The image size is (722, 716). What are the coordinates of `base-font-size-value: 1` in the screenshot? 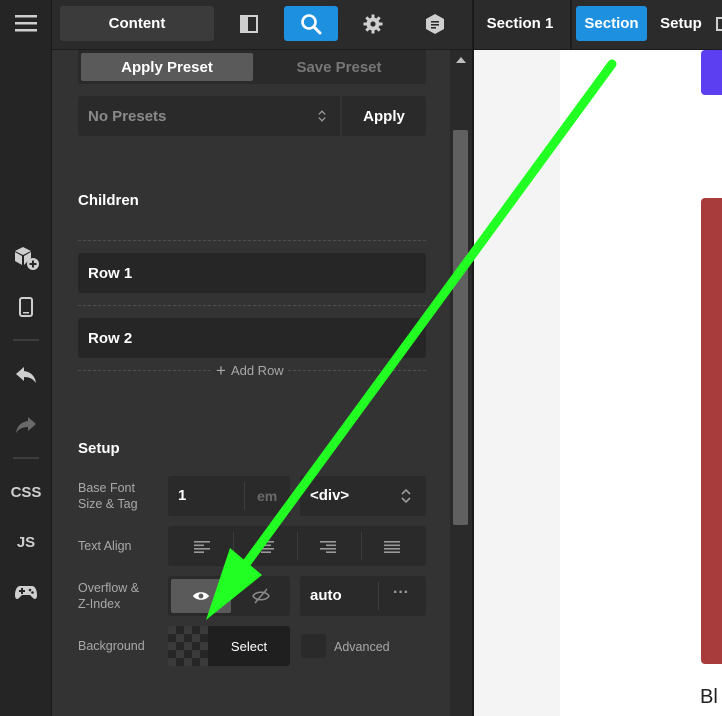 It's located at (182, 495).